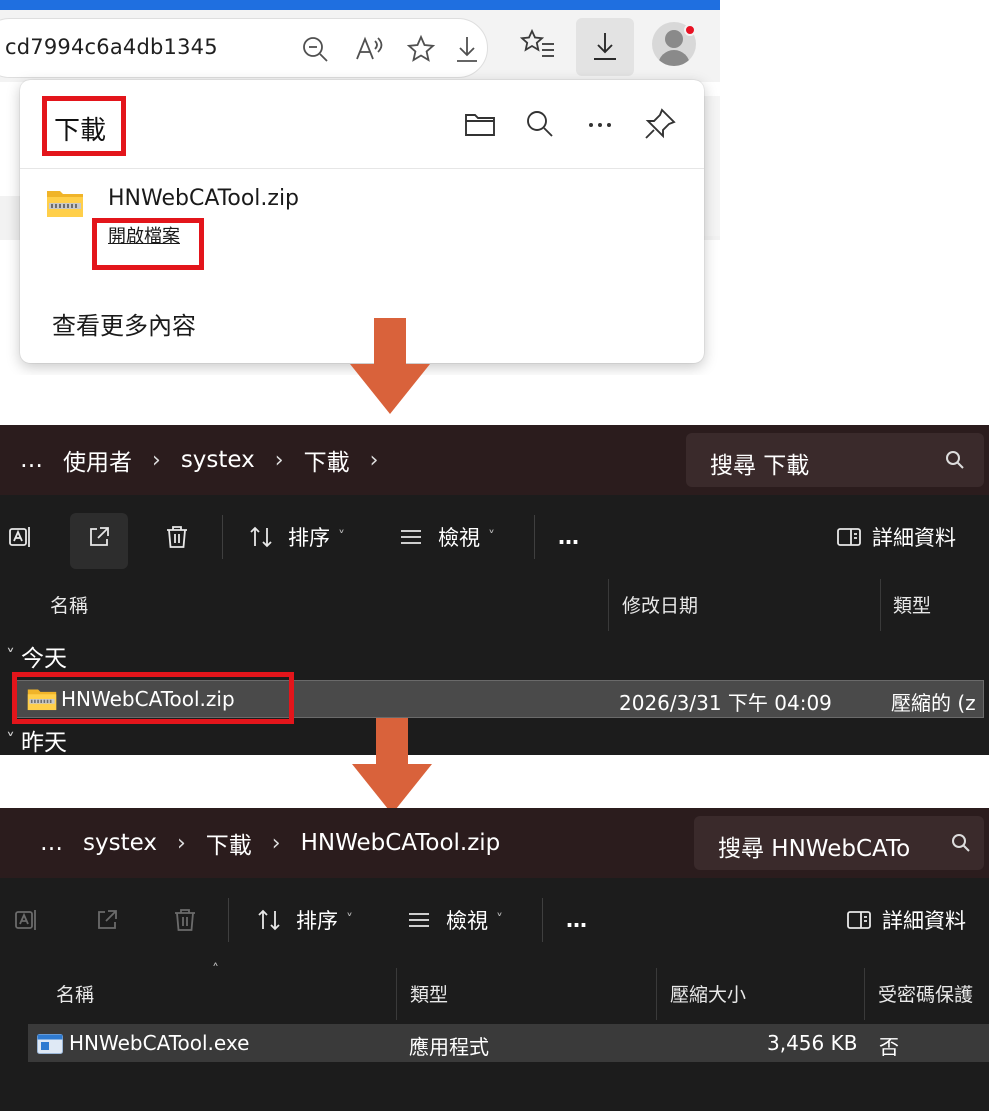 Image resolution: width=989 pixels, height=1111 pixels. What do you see at coordinates (494, 991) in the screenshot?
I see `column-headers: ˄ 名稱 類型 壓縮大小 受密碼保護` at bounding box center [494, 991].